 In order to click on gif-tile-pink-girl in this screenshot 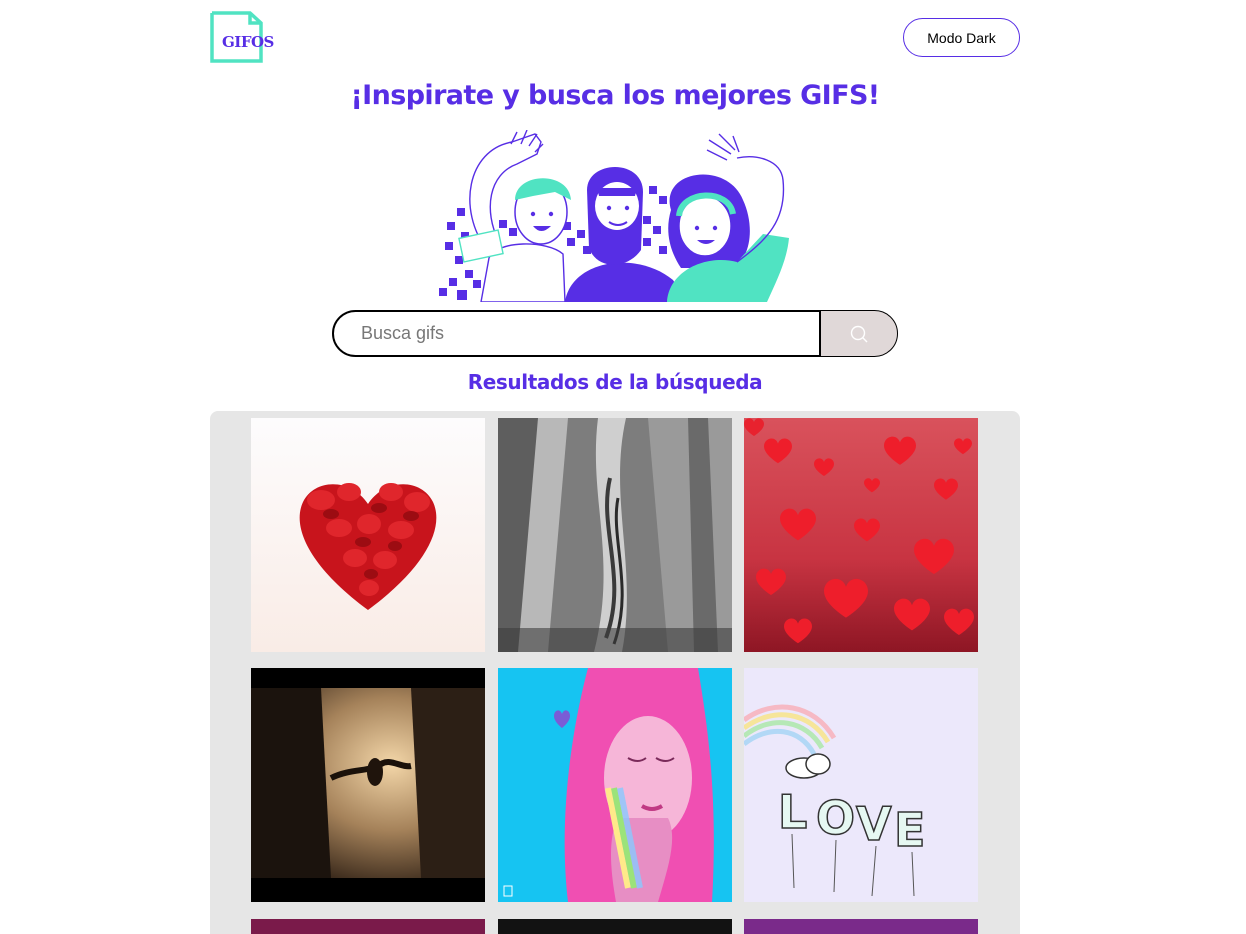, I will do `click(615, 785)`.